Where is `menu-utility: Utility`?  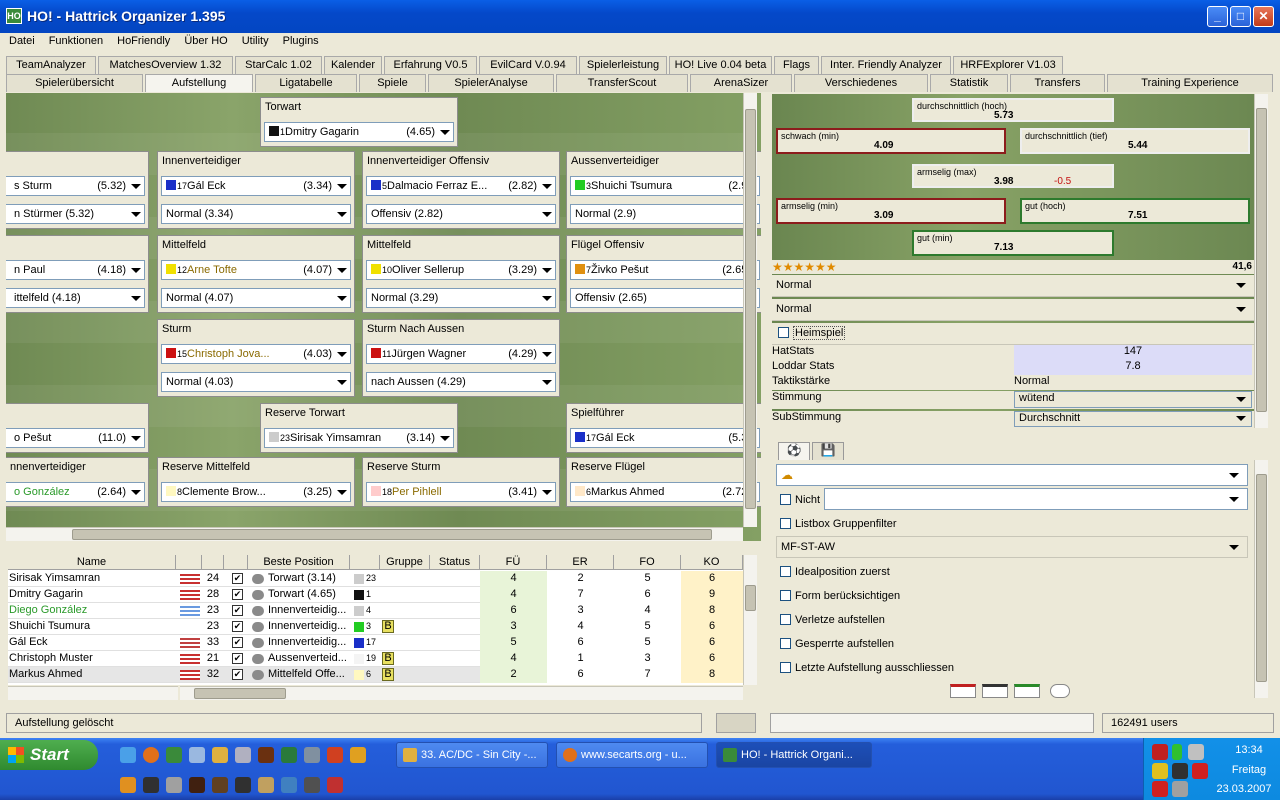
menu-utility: Utility is located at coordinates (253, 40).